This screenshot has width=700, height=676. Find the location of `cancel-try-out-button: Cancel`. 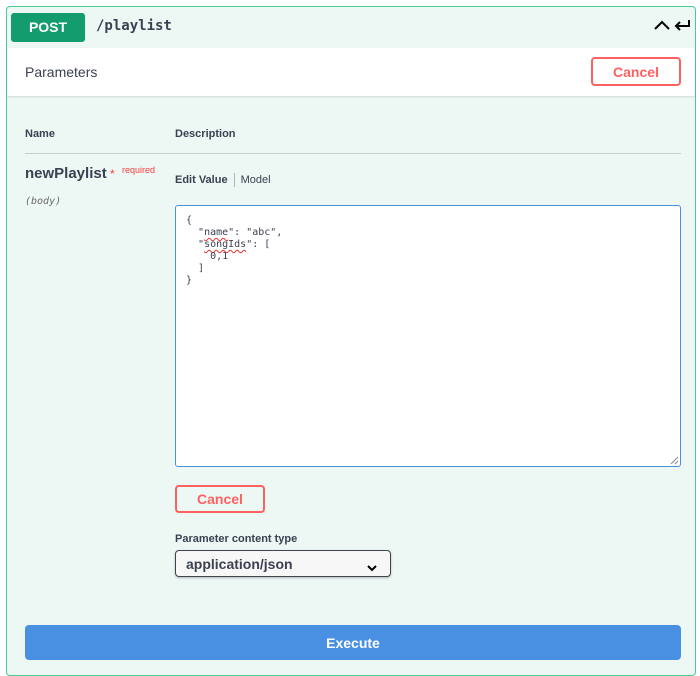

cancel-try-out-button: Cancel is located at coordinates (636, 71).